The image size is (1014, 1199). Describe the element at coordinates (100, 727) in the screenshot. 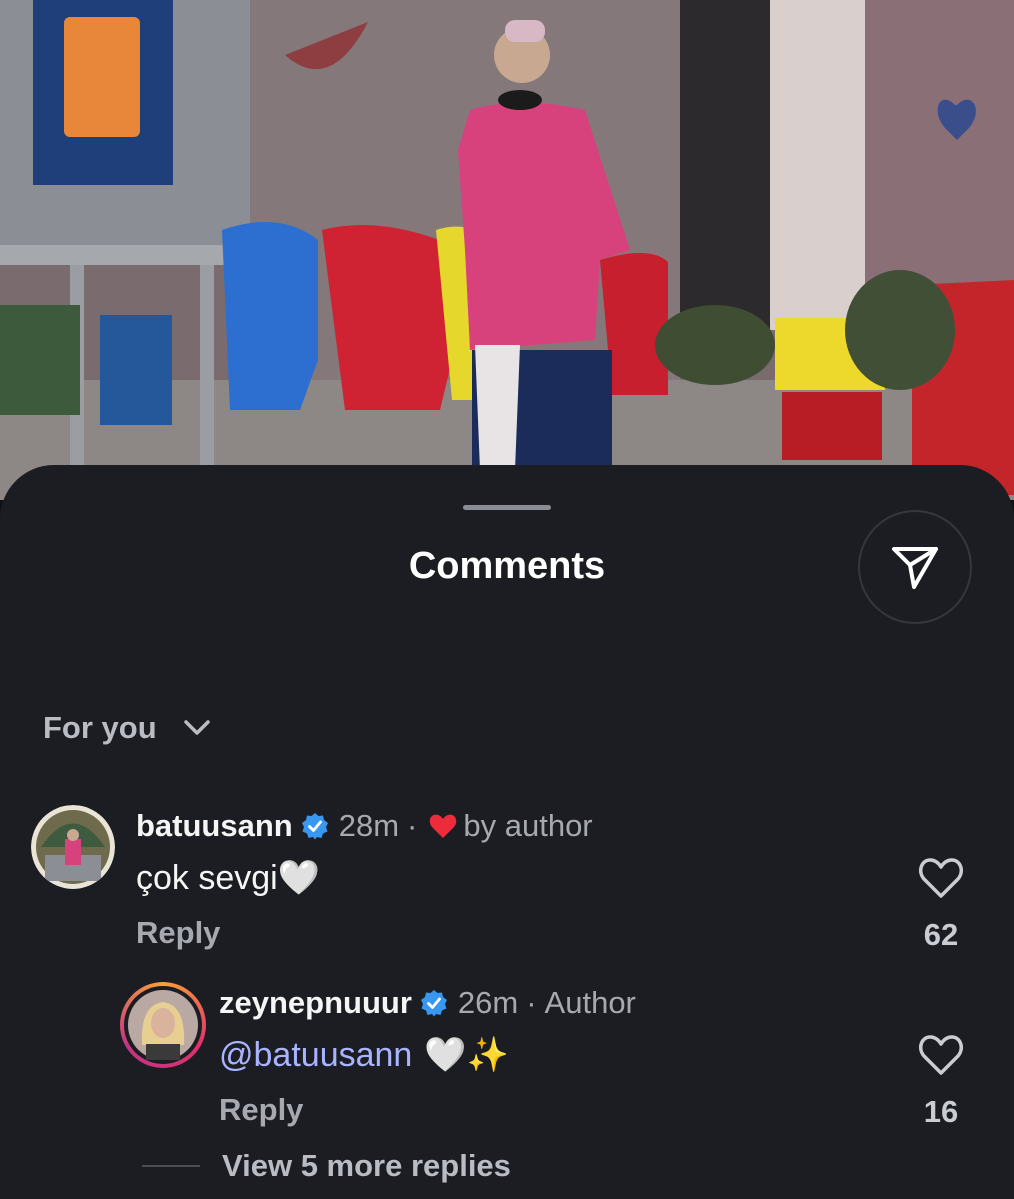

I see `filter-label: For you` at that location.